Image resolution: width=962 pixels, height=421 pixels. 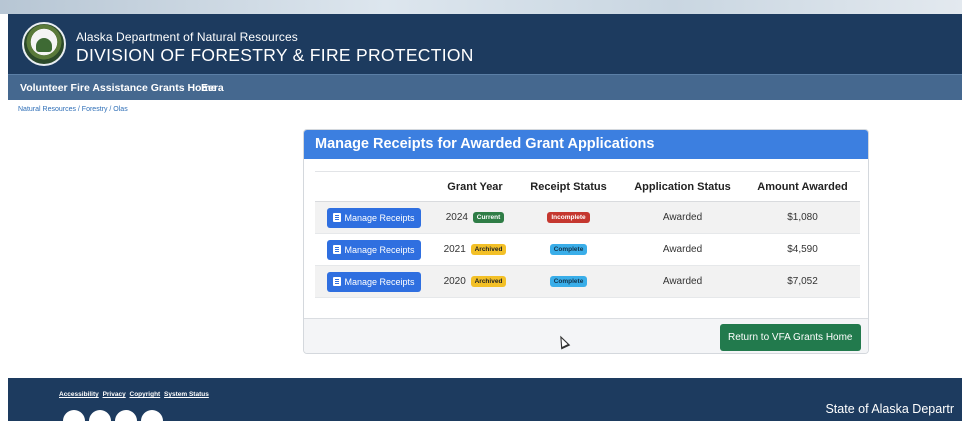 What do you see at coordinates (275, 55) in the screenshot?
I see `division-title: DIVISION OF FORESTRY & FIRE PROTECTION` at bounding box center [275, 55].